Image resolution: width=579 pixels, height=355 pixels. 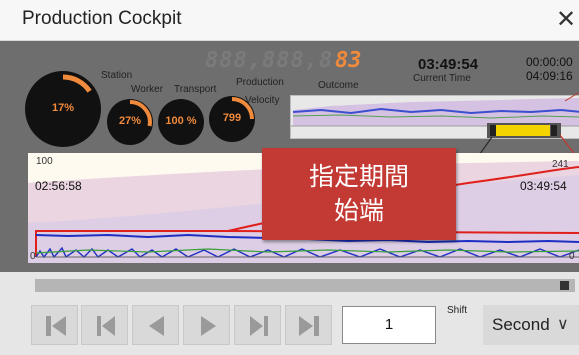 I want to click on timeline-scrollbar, so click(x=305, y=285).